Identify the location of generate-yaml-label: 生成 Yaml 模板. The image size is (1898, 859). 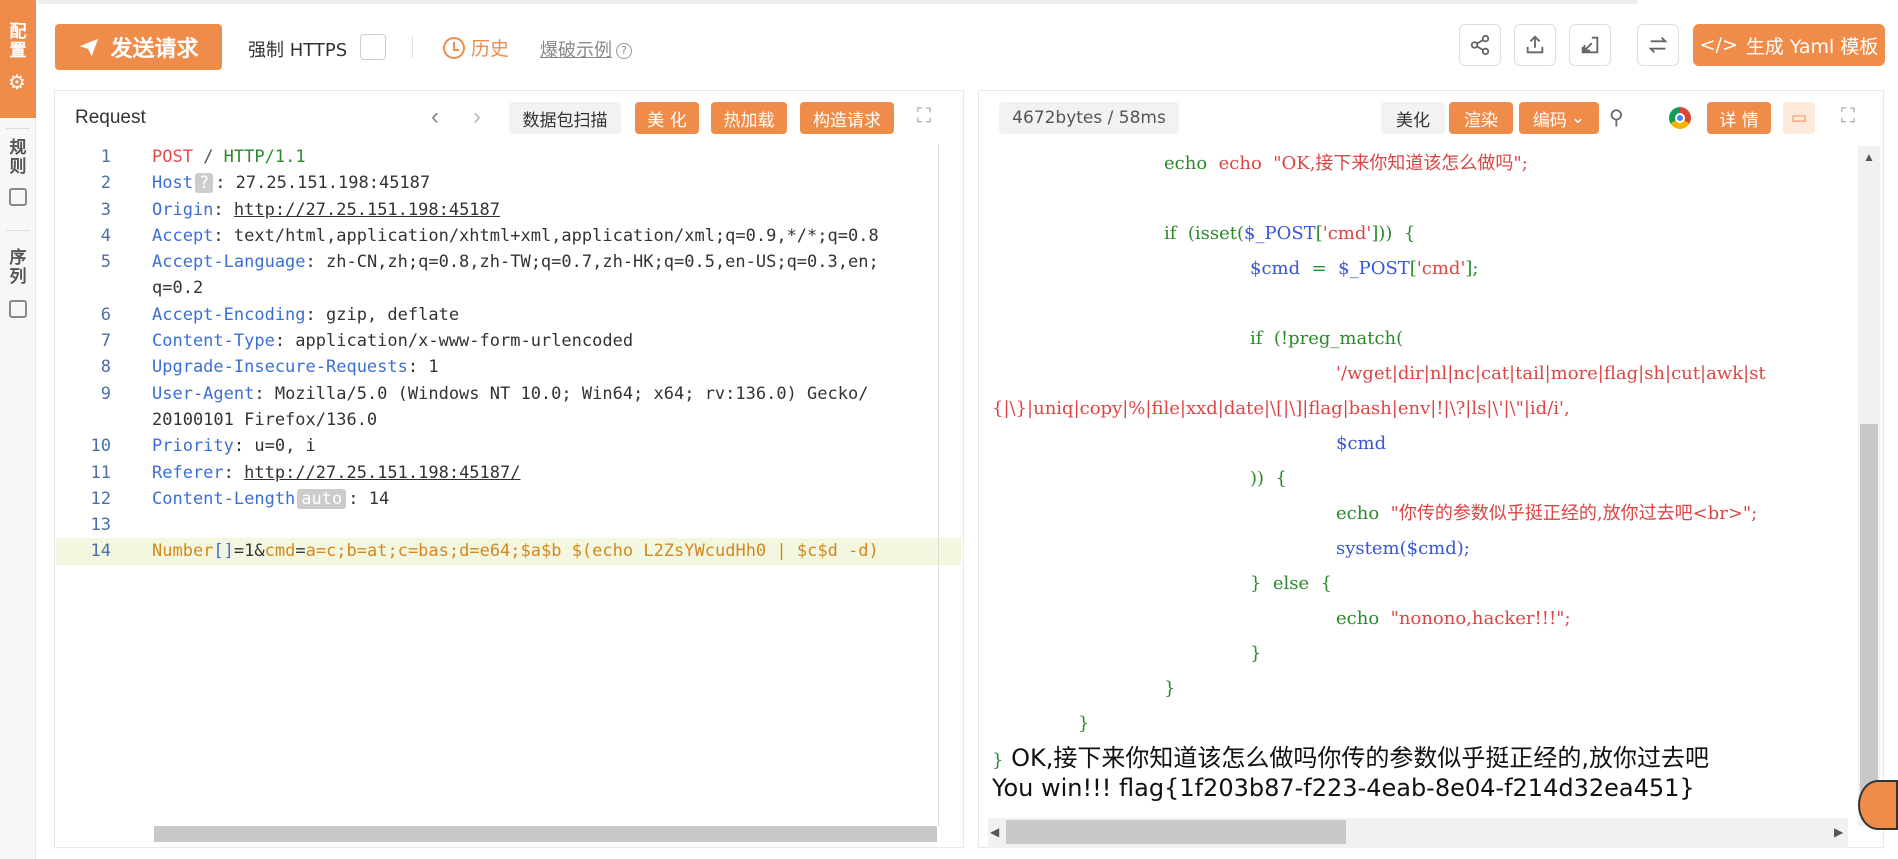
(1812, 46).